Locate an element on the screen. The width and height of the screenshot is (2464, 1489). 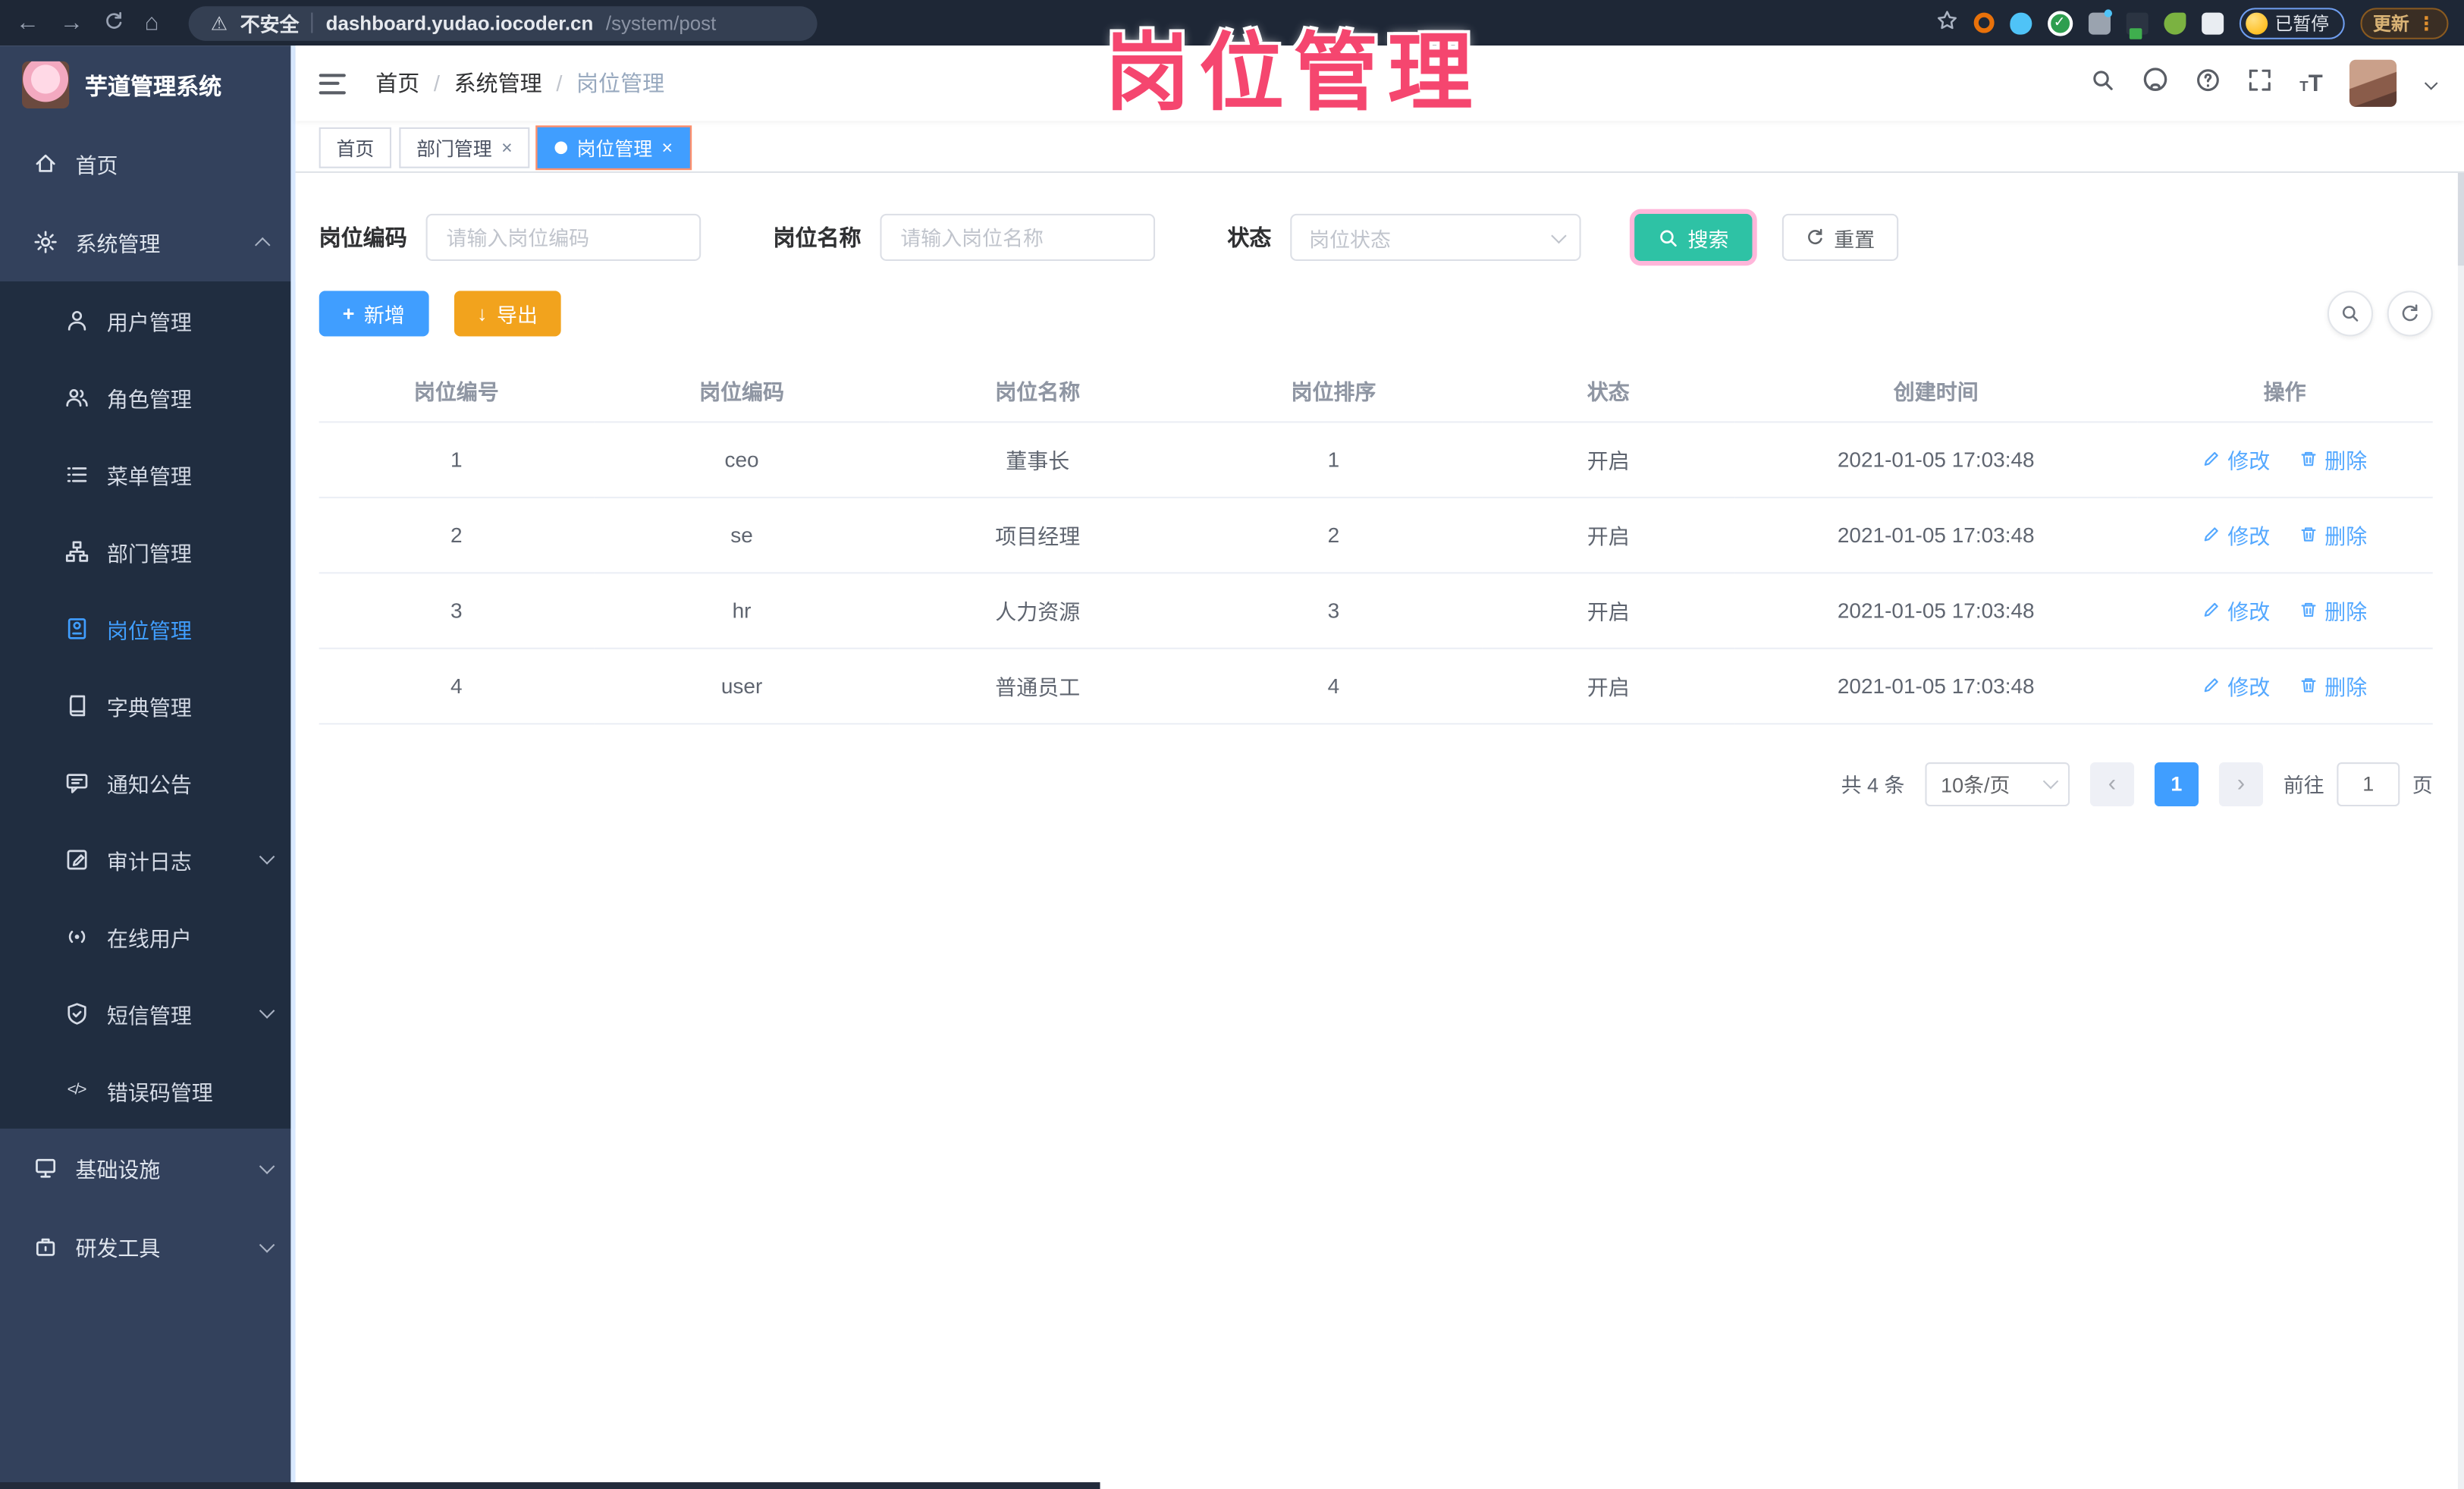
browser-back-icon: ← is located at coordinates (27, 23).